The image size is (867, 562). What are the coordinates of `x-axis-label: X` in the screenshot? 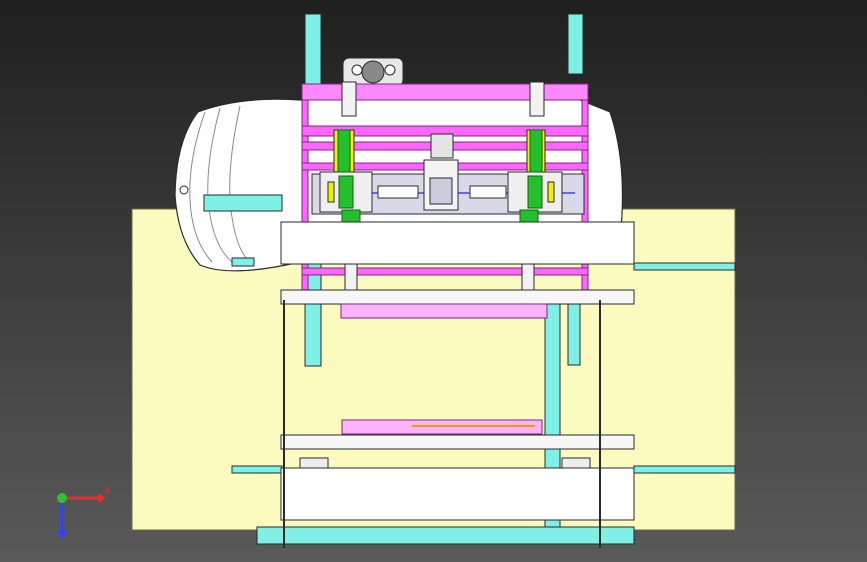 It's located at (107, 491).